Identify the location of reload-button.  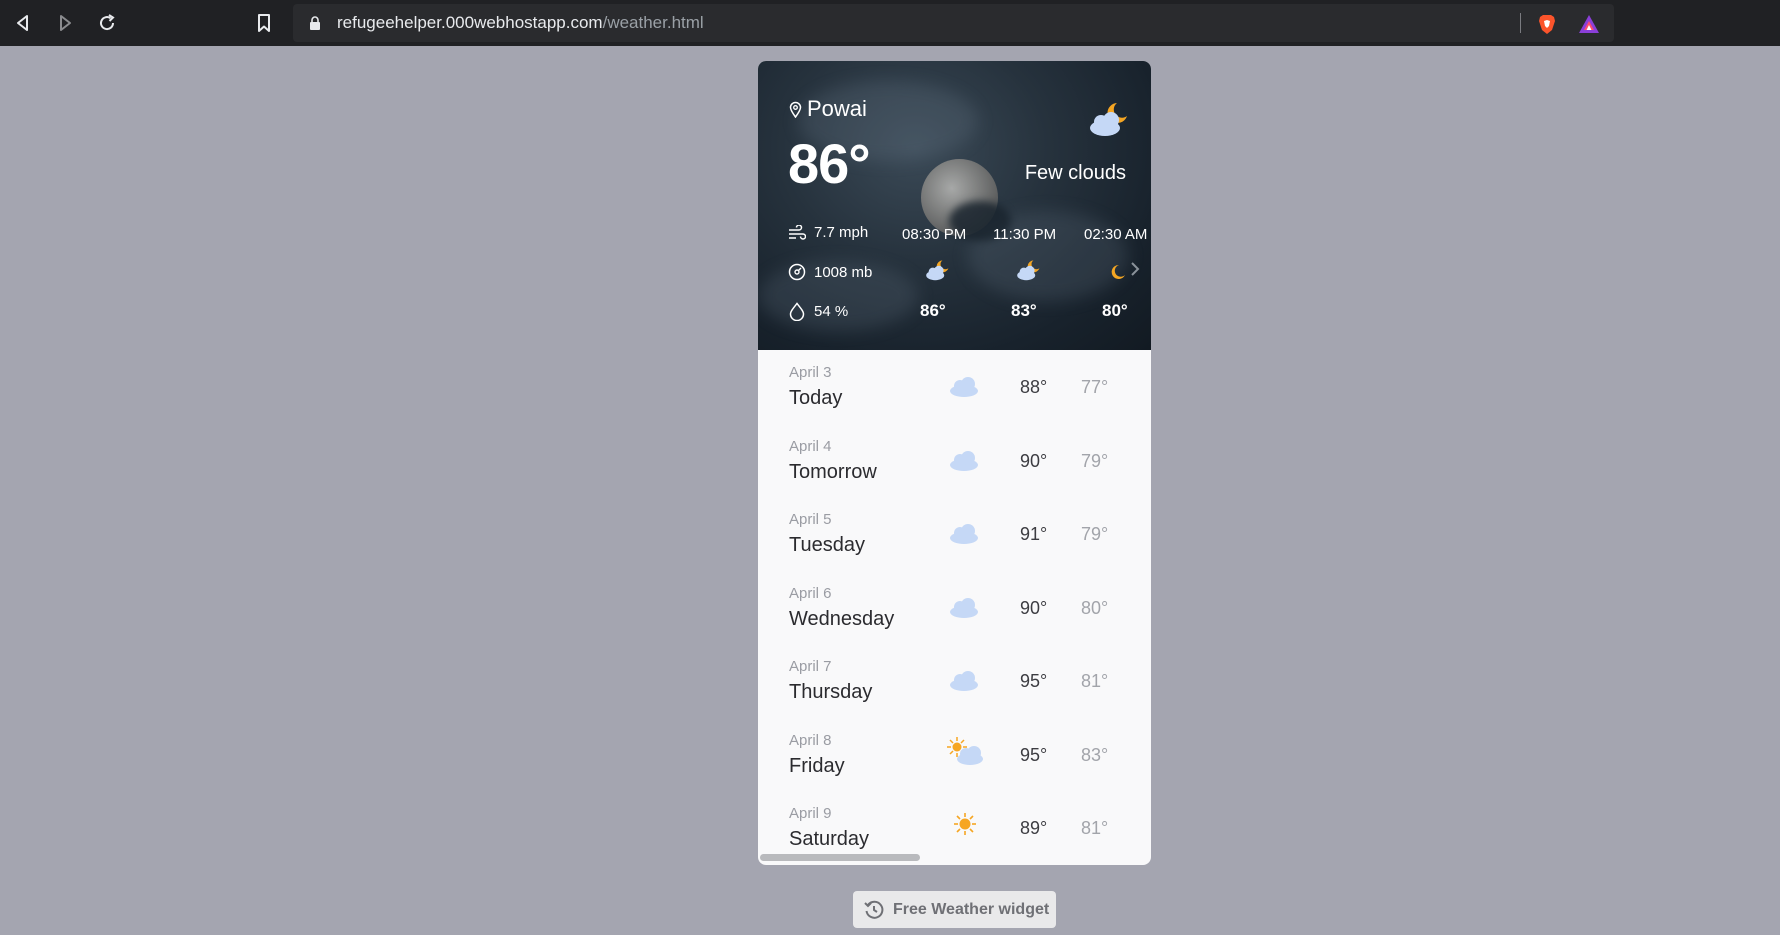
(107, 23).